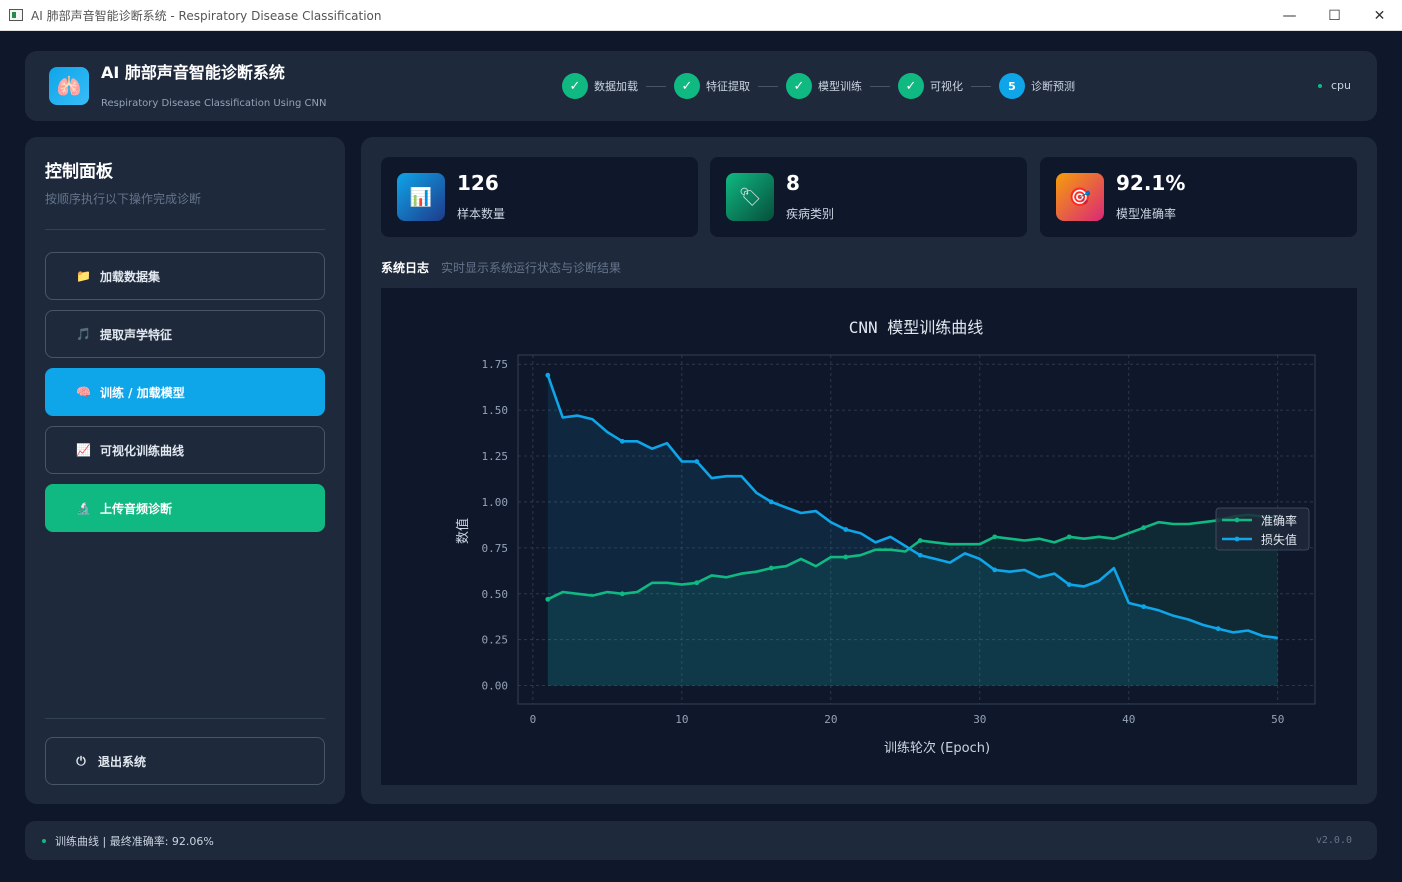 This screenshot has width=1402, height=882. I want to click on brain-icon: 🧠, so click(83, 392).